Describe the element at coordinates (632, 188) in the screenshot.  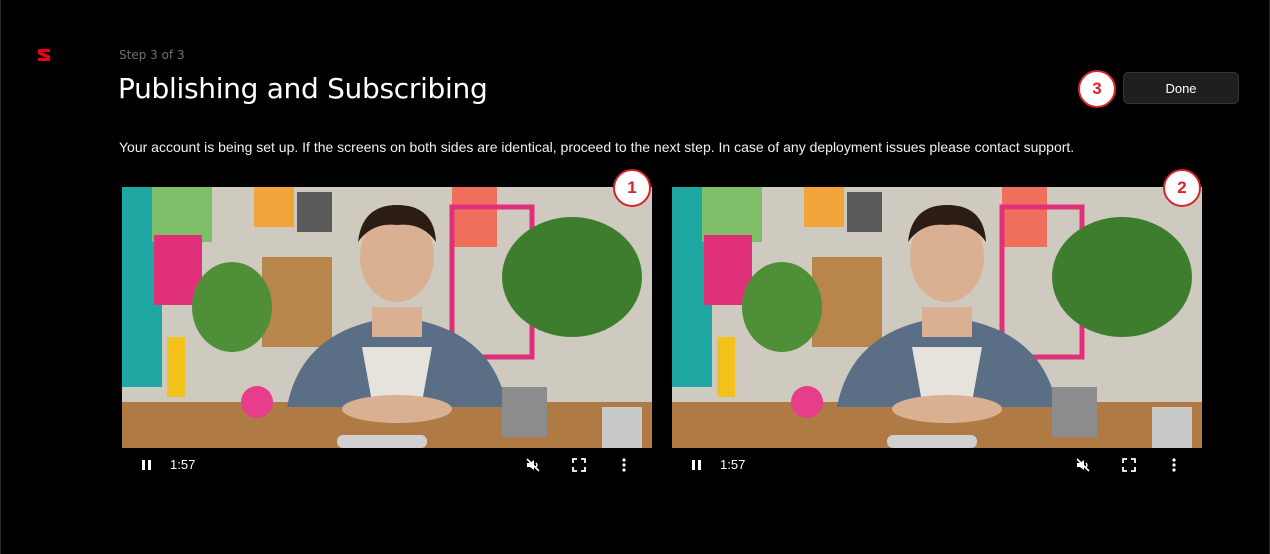
I see `step-badge-1: 1` at that location.